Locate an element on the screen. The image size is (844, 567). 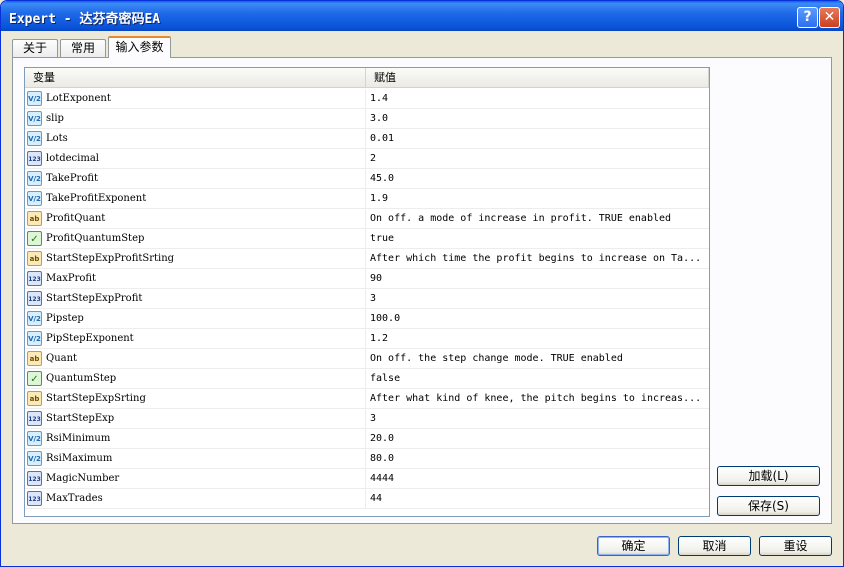
variable-name: ProfitQuantumStep is located at coordinates (95, 238).